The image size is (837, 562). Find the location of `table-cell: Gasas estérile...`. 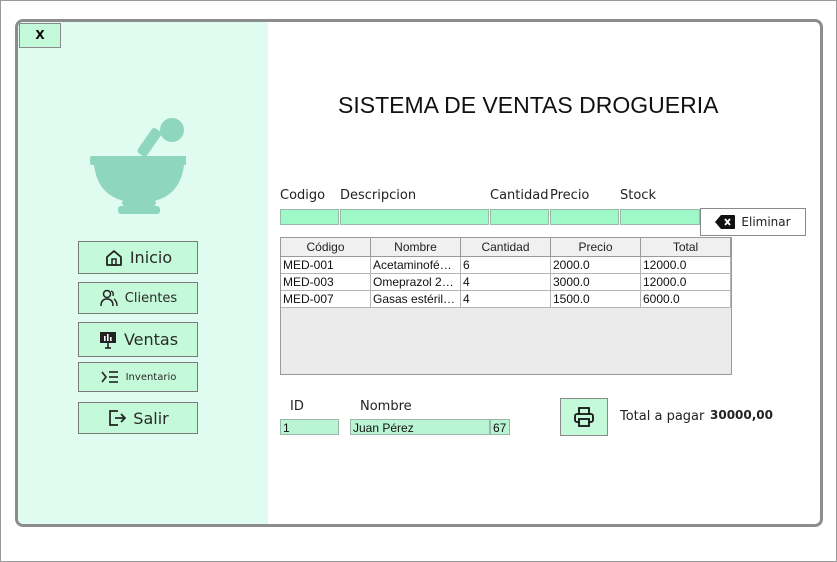

table-cell: Gasas estérile... is located at coordinates (417, 299).